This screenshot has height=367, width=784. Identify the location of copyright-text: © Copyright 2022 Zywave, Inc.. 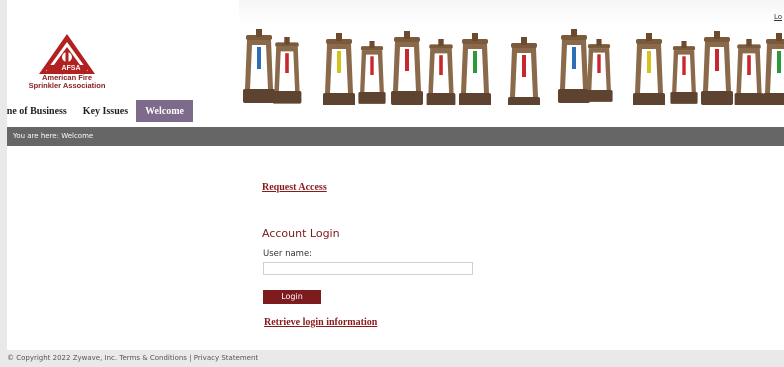
(62, 358).